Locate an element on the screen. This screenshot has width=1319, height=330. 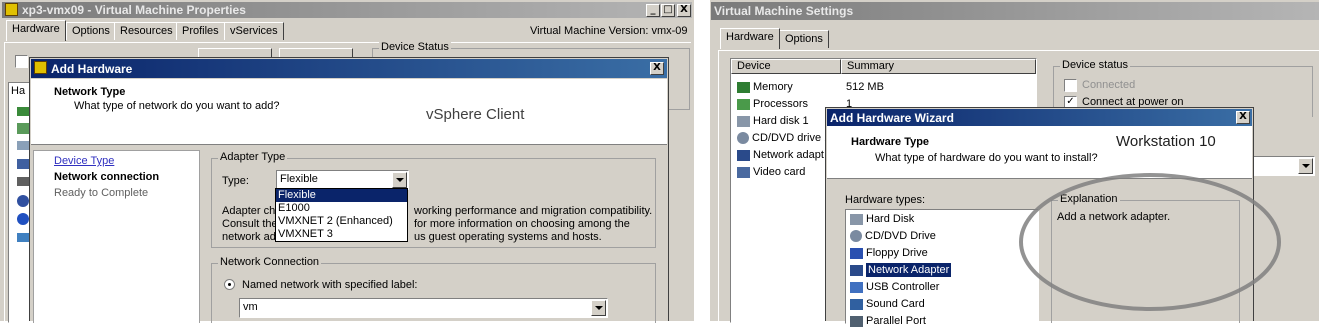
video-card-icon is located at coordinates (743, 172).